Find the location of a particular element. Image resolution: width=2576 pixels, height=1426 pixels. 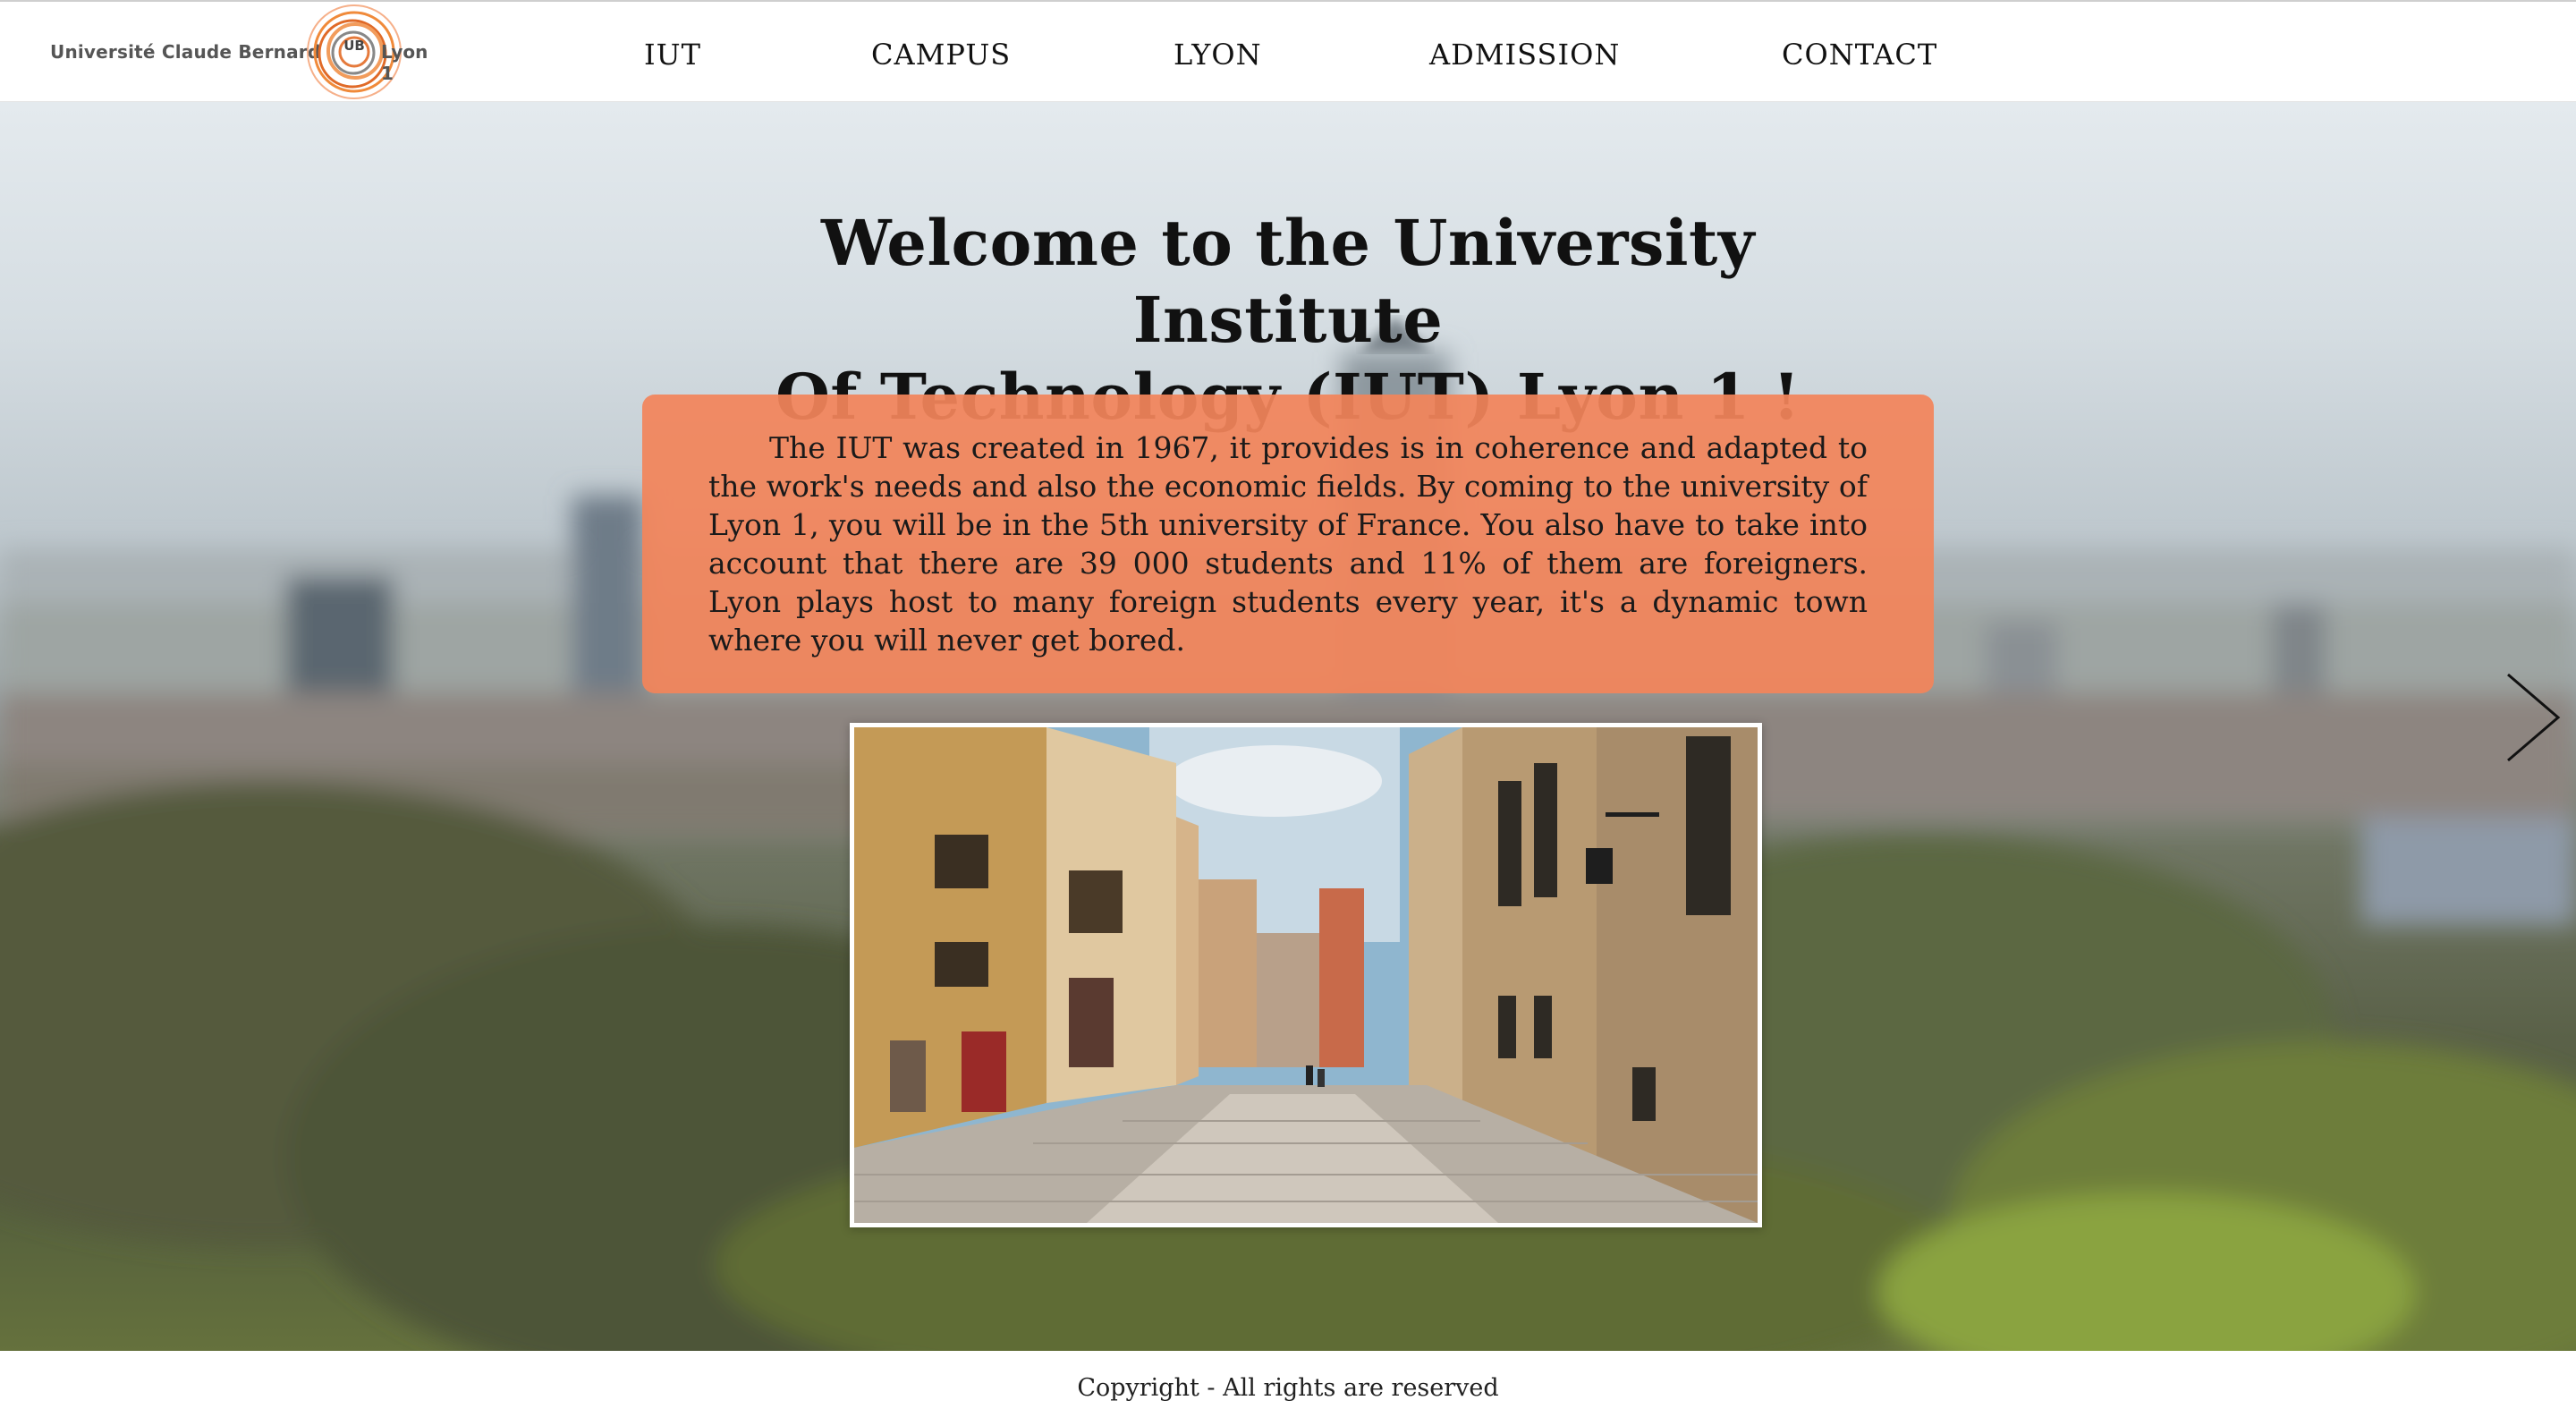

copyright-text: Copyright - All rights are reserved is located at coordinates (1288, 1388).